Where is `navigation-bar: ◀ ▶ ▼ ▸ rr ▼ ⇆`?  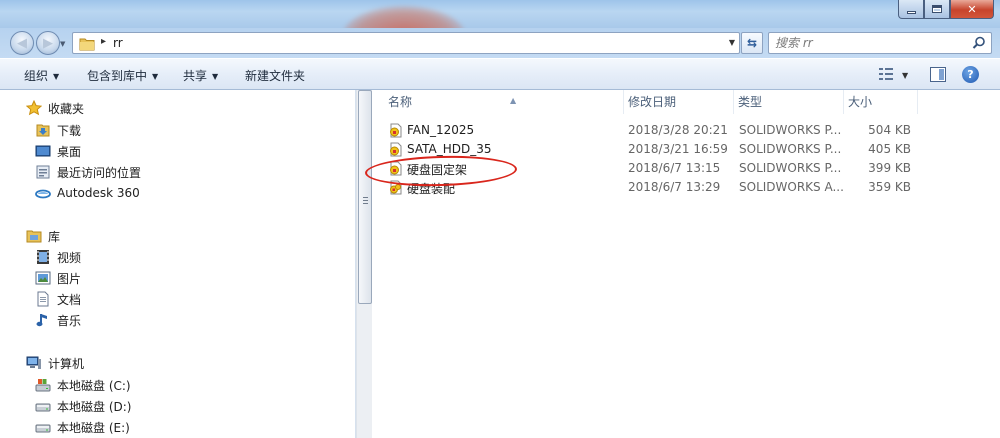
navigation-bar: ◀ ▶ ▼ ▸ rr ▼ ⇆ is located at coordinates (500, 43).